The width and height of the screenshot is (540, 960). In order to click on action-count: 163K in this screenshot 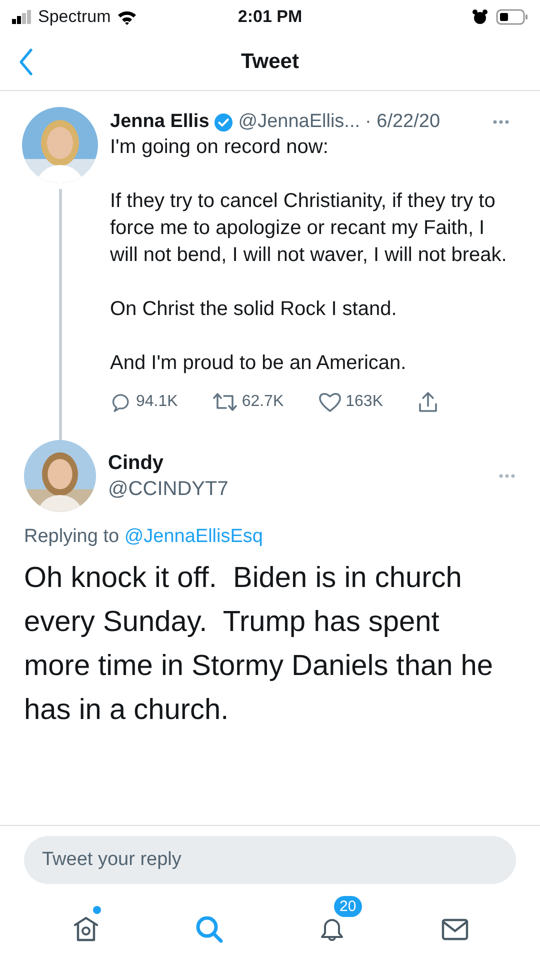, I will do `click(364, 402)`.